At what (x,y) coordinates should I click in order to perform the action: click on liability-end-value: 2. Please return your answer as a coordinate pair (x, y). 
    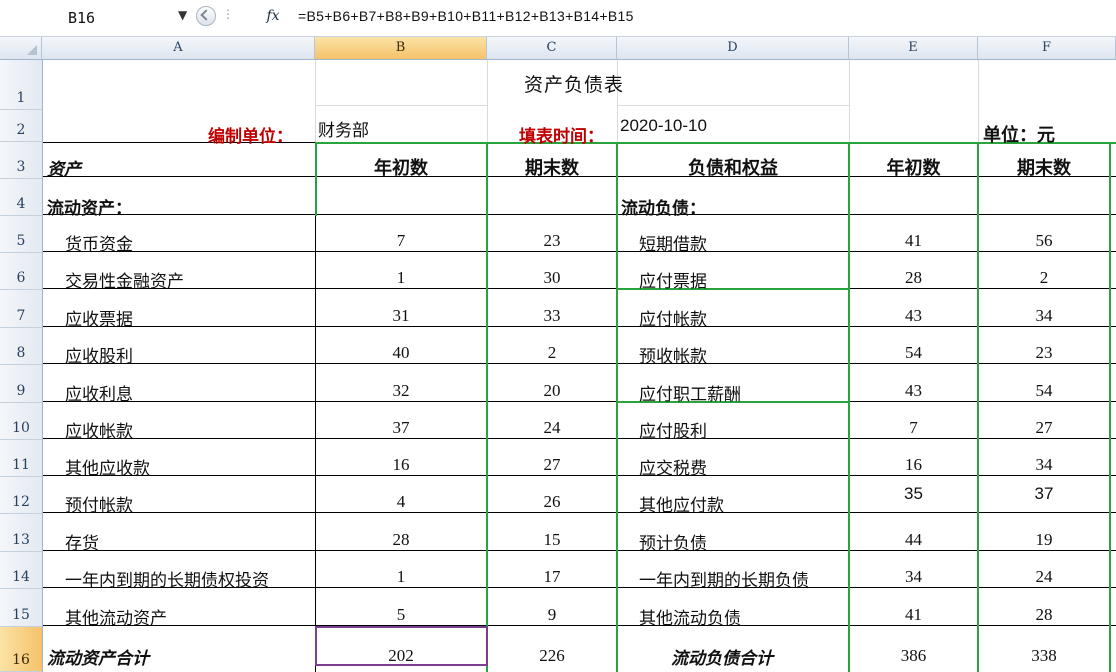
    Looking at the image, I should click on (1044, 278).